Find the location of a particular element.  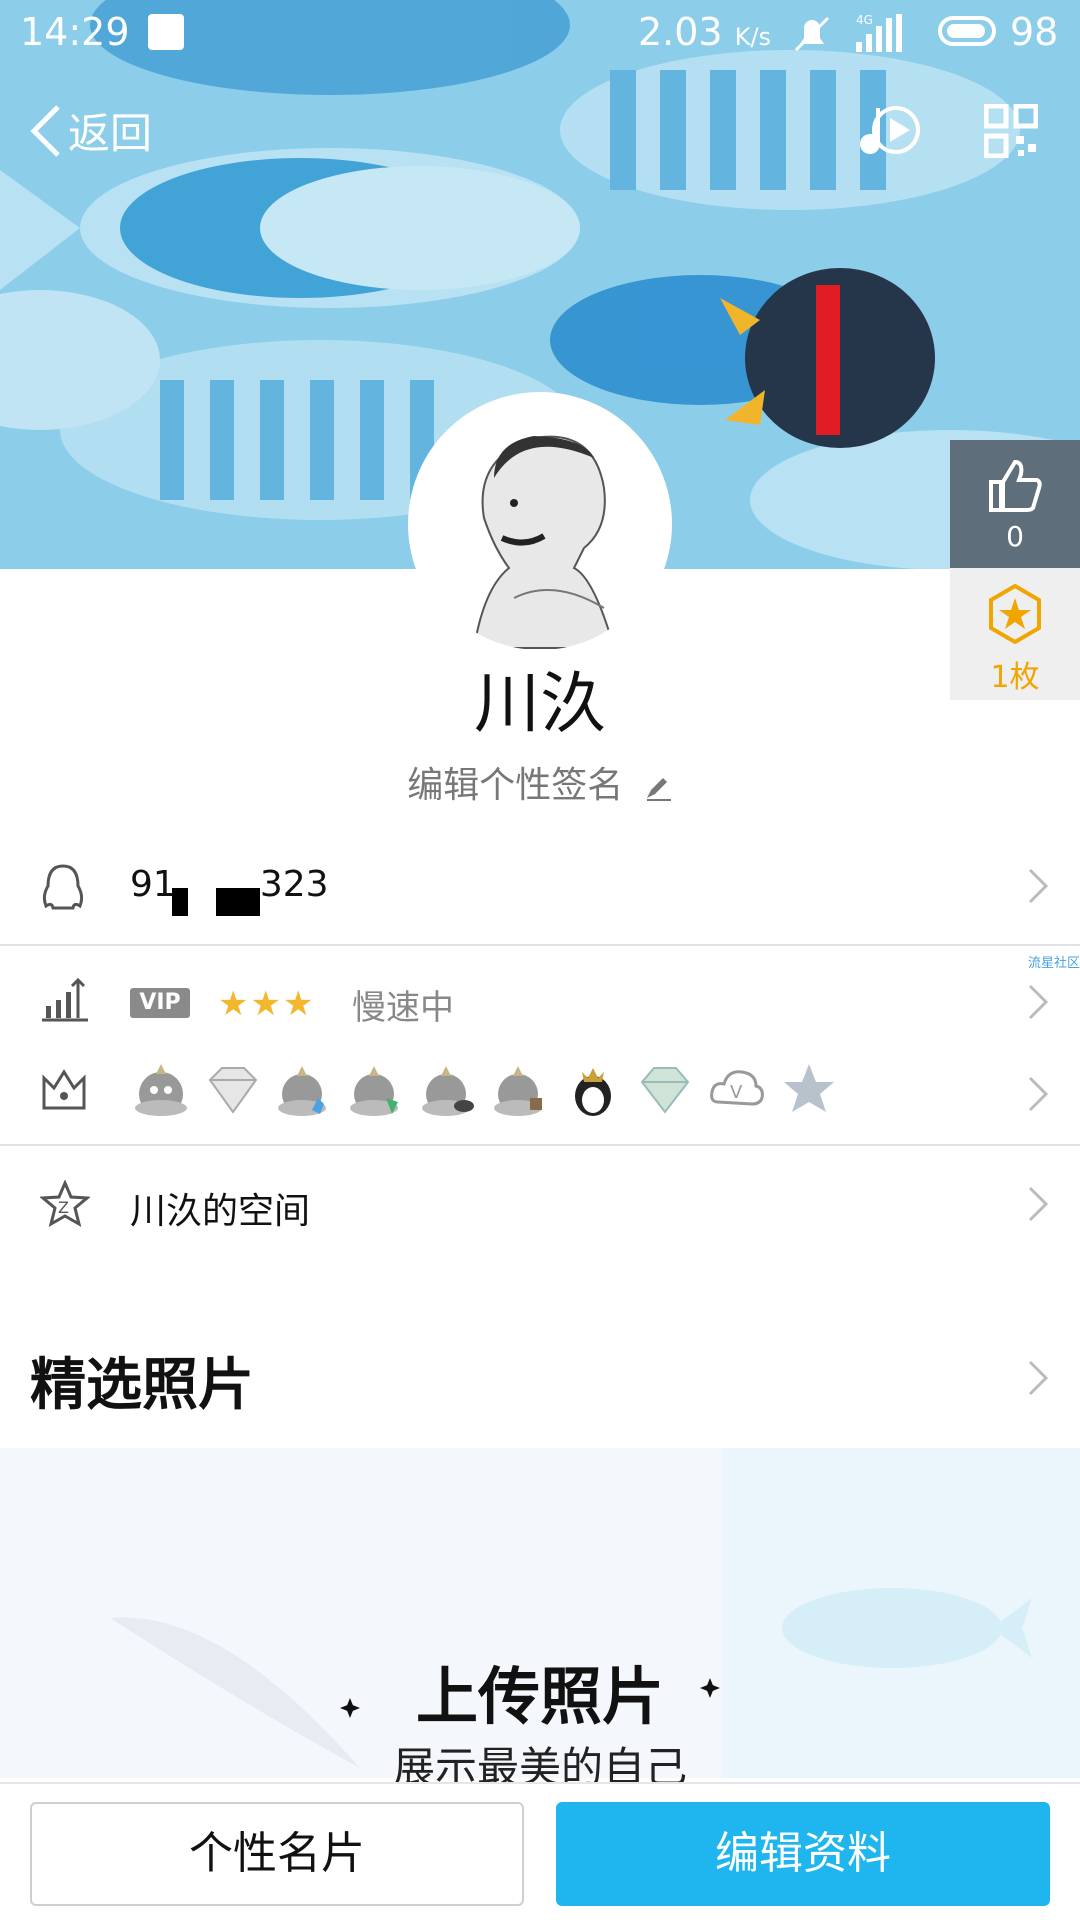

status-bar: 14:29 2.03 K/s 4G 98 is located at coordinates (540, 33).